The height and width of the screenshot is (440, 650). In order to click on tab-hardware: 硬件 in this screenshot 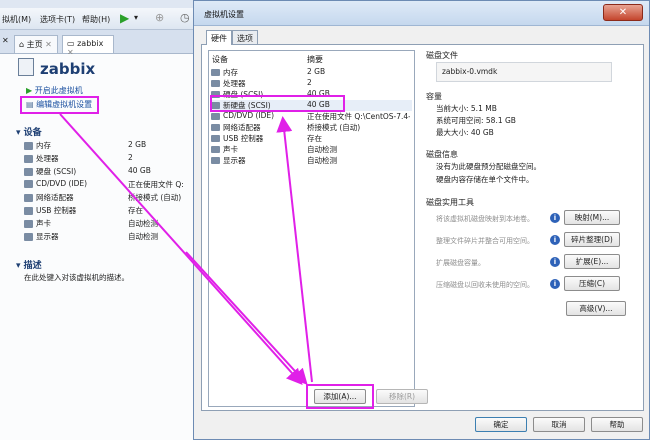, I will do `click(219, 37)`.